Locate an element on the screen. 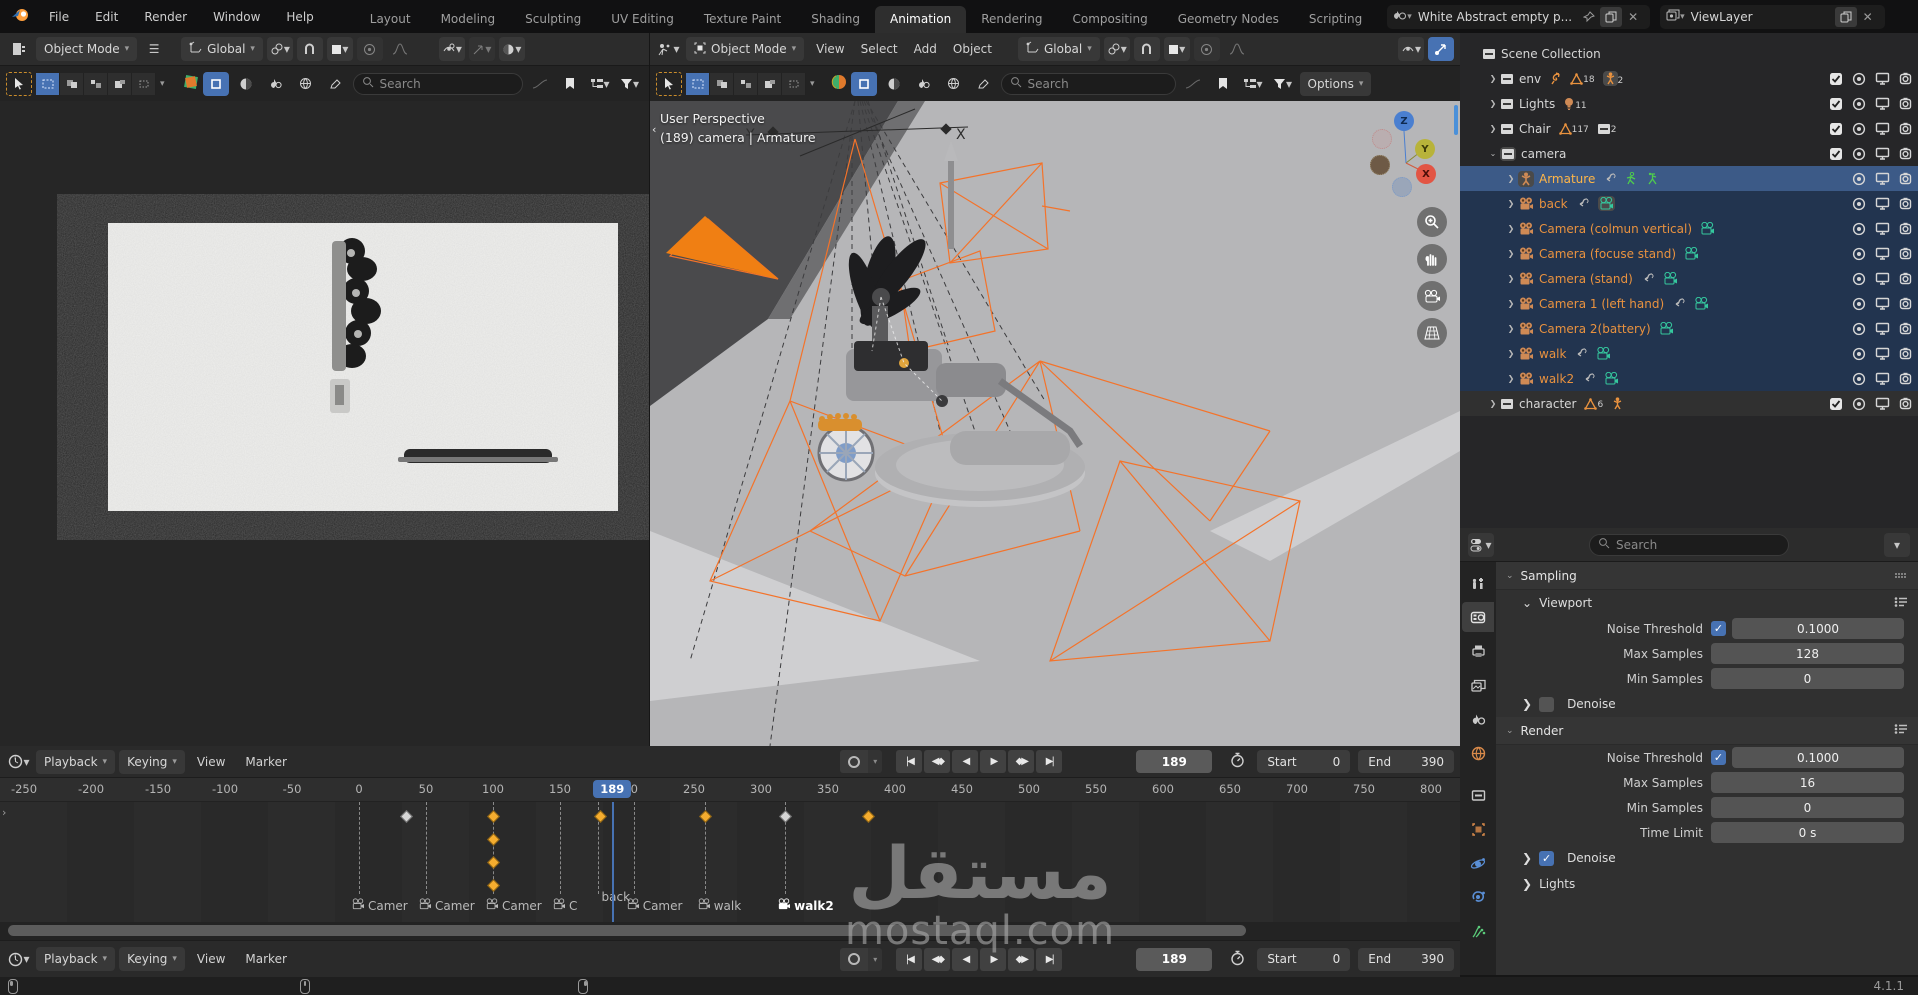 Image resolution: width=1918 pixels, height=995 pixels. timeline-scrollbar-thumb is located at coordinates (627, 930).